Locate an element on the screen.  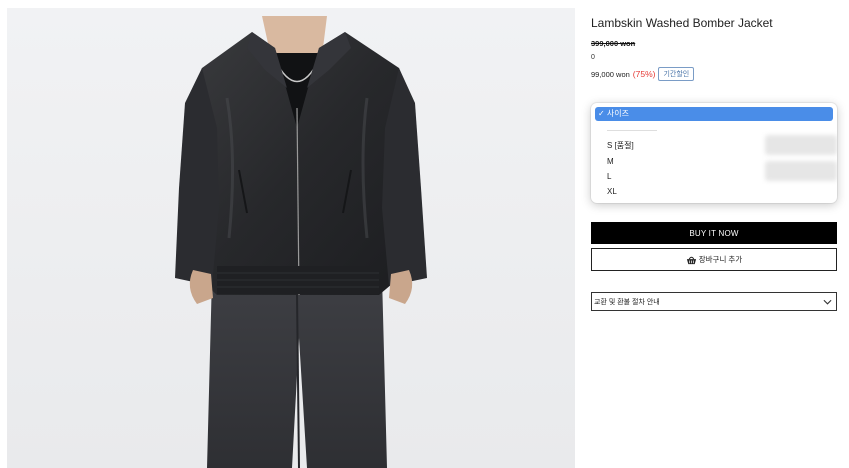
refund-guide-label: 교환 및 환불 절차 안내 is located at coordinates (627, 302).